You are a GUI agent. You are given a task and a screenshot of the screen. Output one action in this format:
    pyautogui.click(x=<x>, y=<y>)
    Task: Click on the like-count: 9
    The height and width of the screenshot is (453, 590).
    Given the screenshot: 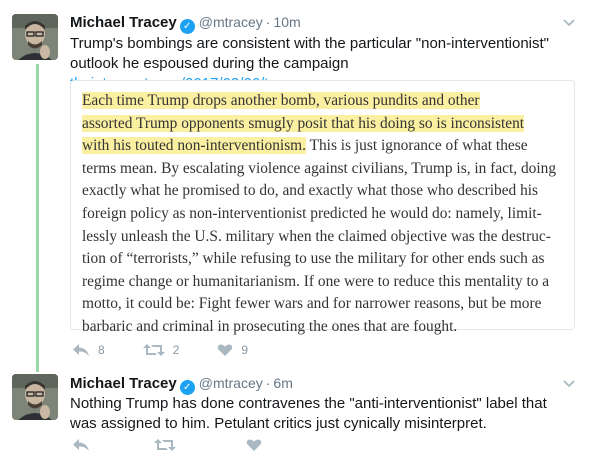 What is the action you would take?
    pyautogui.click(x=245, y=350)
    